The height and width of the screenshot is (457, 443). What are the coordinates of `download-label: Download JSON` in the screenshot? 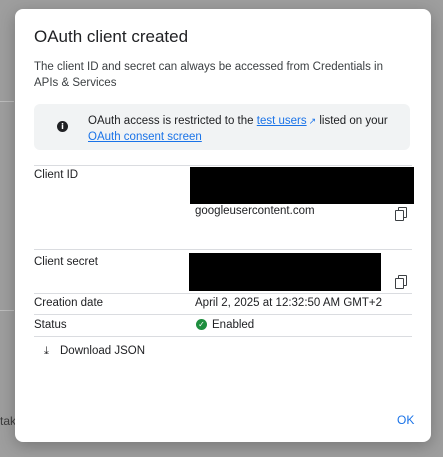 It's located at (103, 351).